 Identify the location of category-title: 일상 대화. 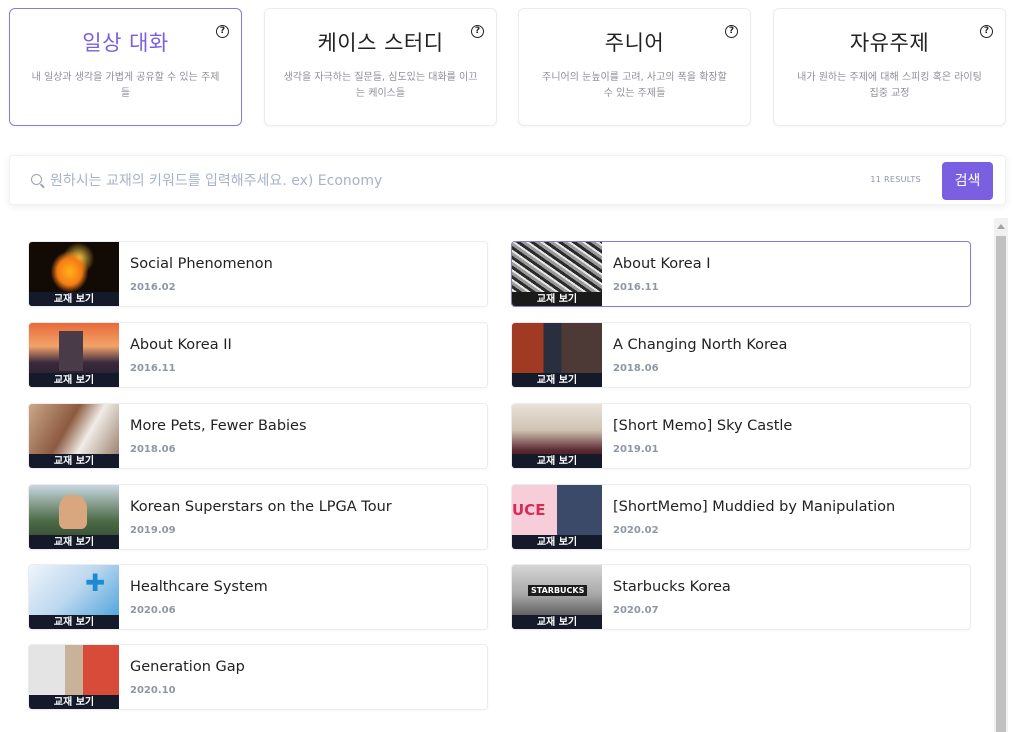
(125, 43).